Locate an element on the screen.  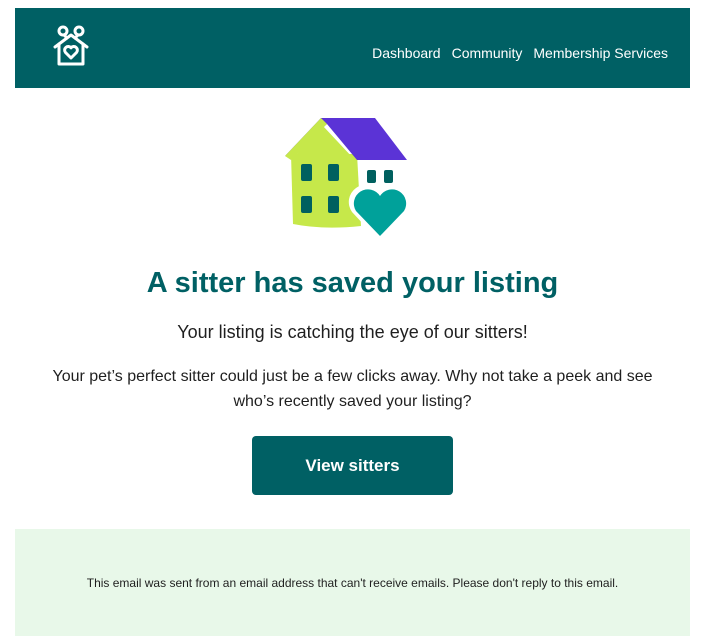
headline: A sitter has saved your listing is located at coordinates (352, 283).